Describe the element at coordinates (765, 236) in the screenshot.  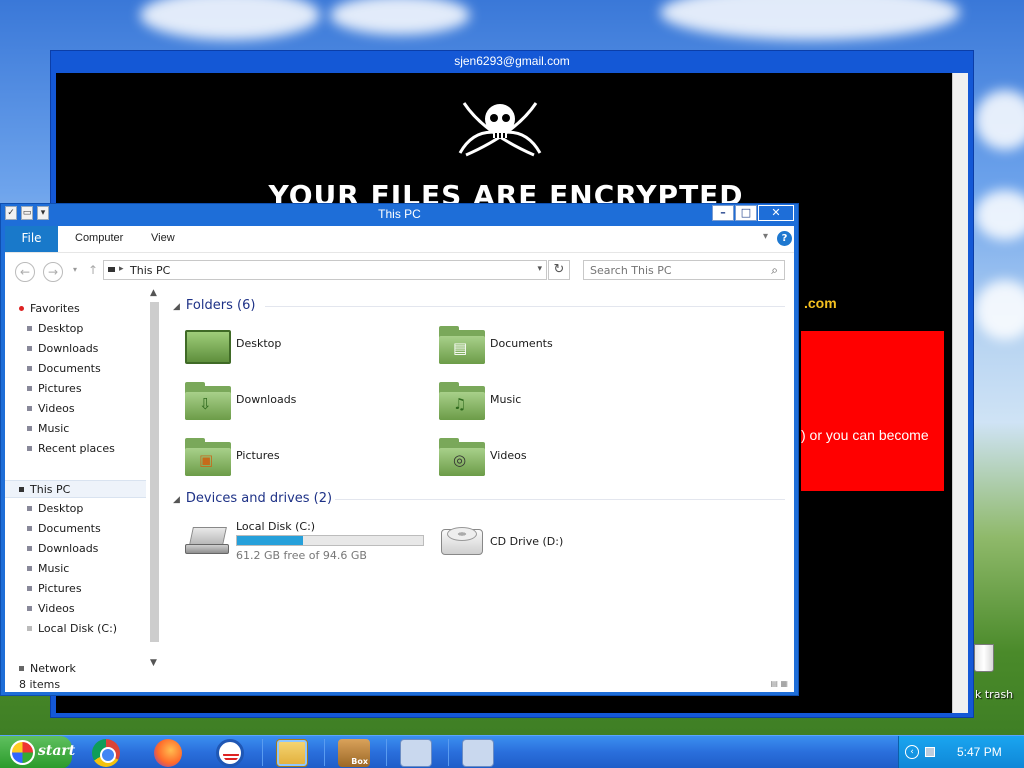
I see `expand-ribbon-icon: ▾` at that location.